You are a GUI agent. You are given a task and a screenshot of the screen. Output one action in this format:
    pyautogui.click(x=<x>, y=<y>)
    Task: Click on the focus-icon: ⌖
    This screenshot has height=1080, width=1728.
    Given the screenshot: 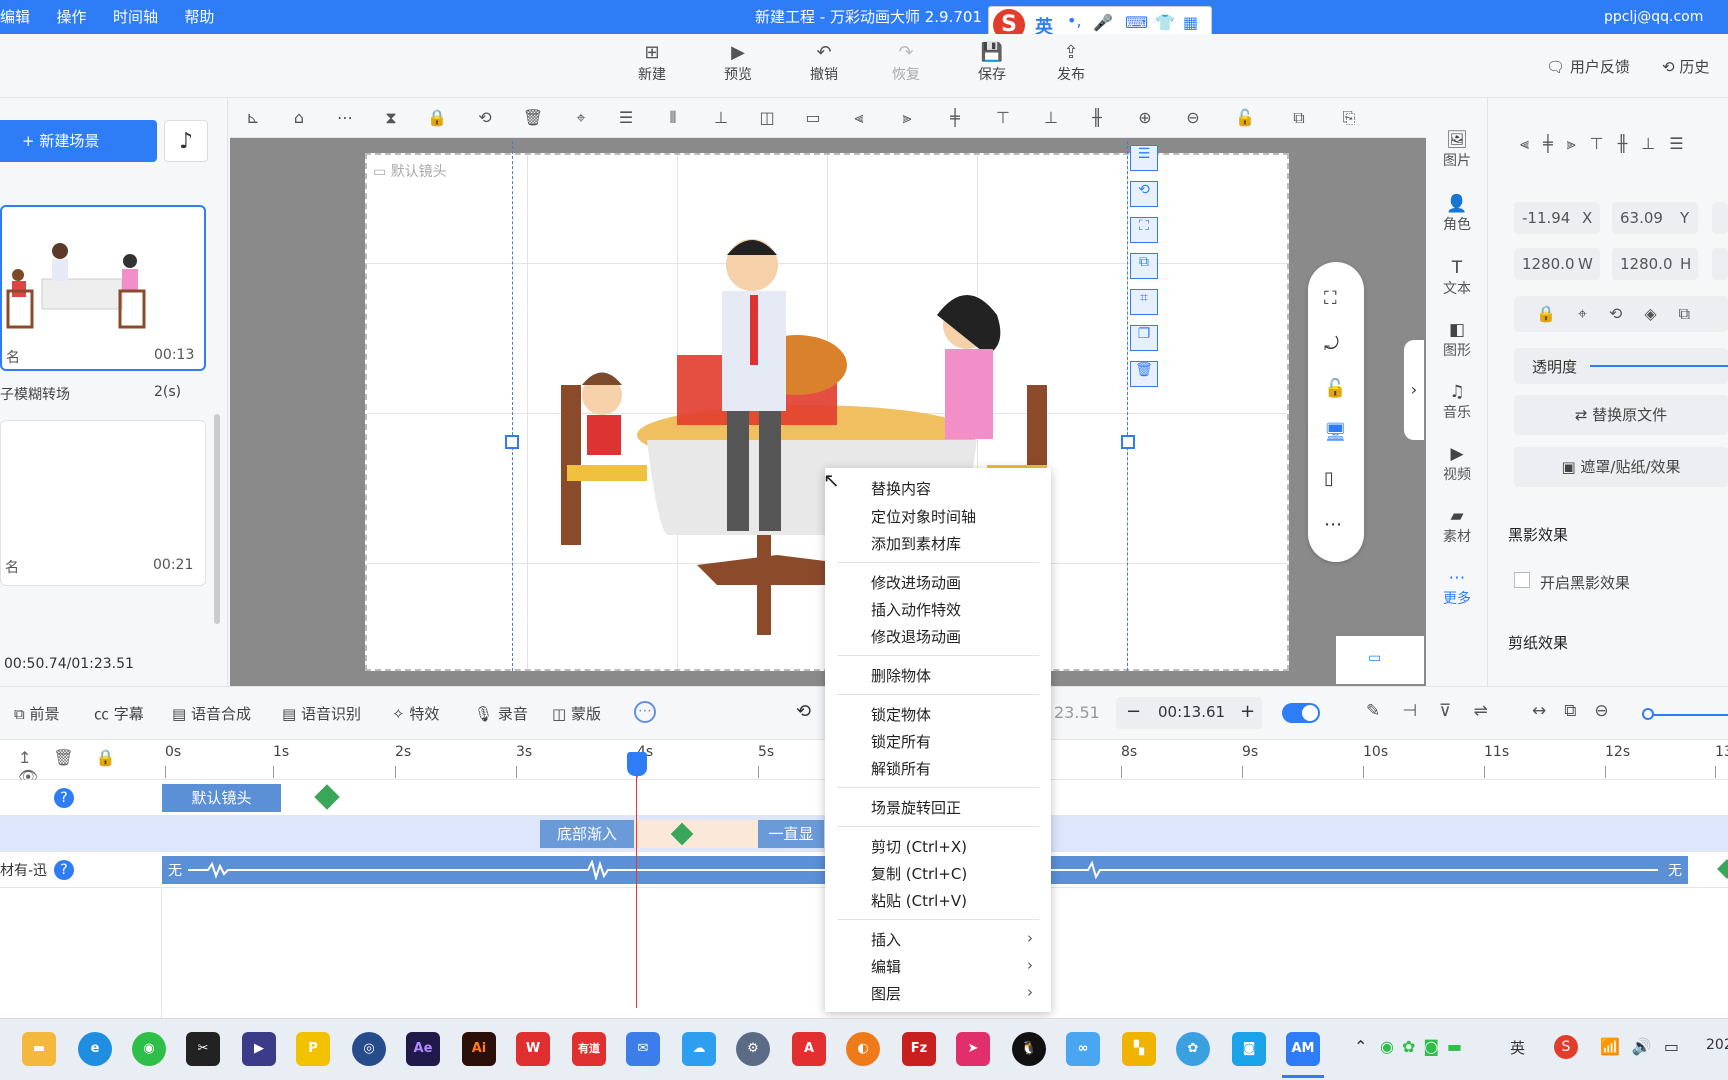 What is the action you would take?
    pyautogui.click(x=581, y=118)
    